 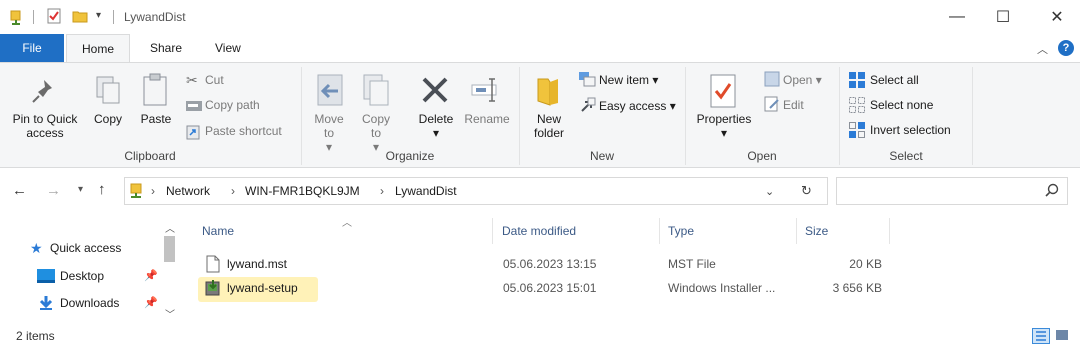 I want to click on nav-downloads: Downloads, so click(x=89, y=303).